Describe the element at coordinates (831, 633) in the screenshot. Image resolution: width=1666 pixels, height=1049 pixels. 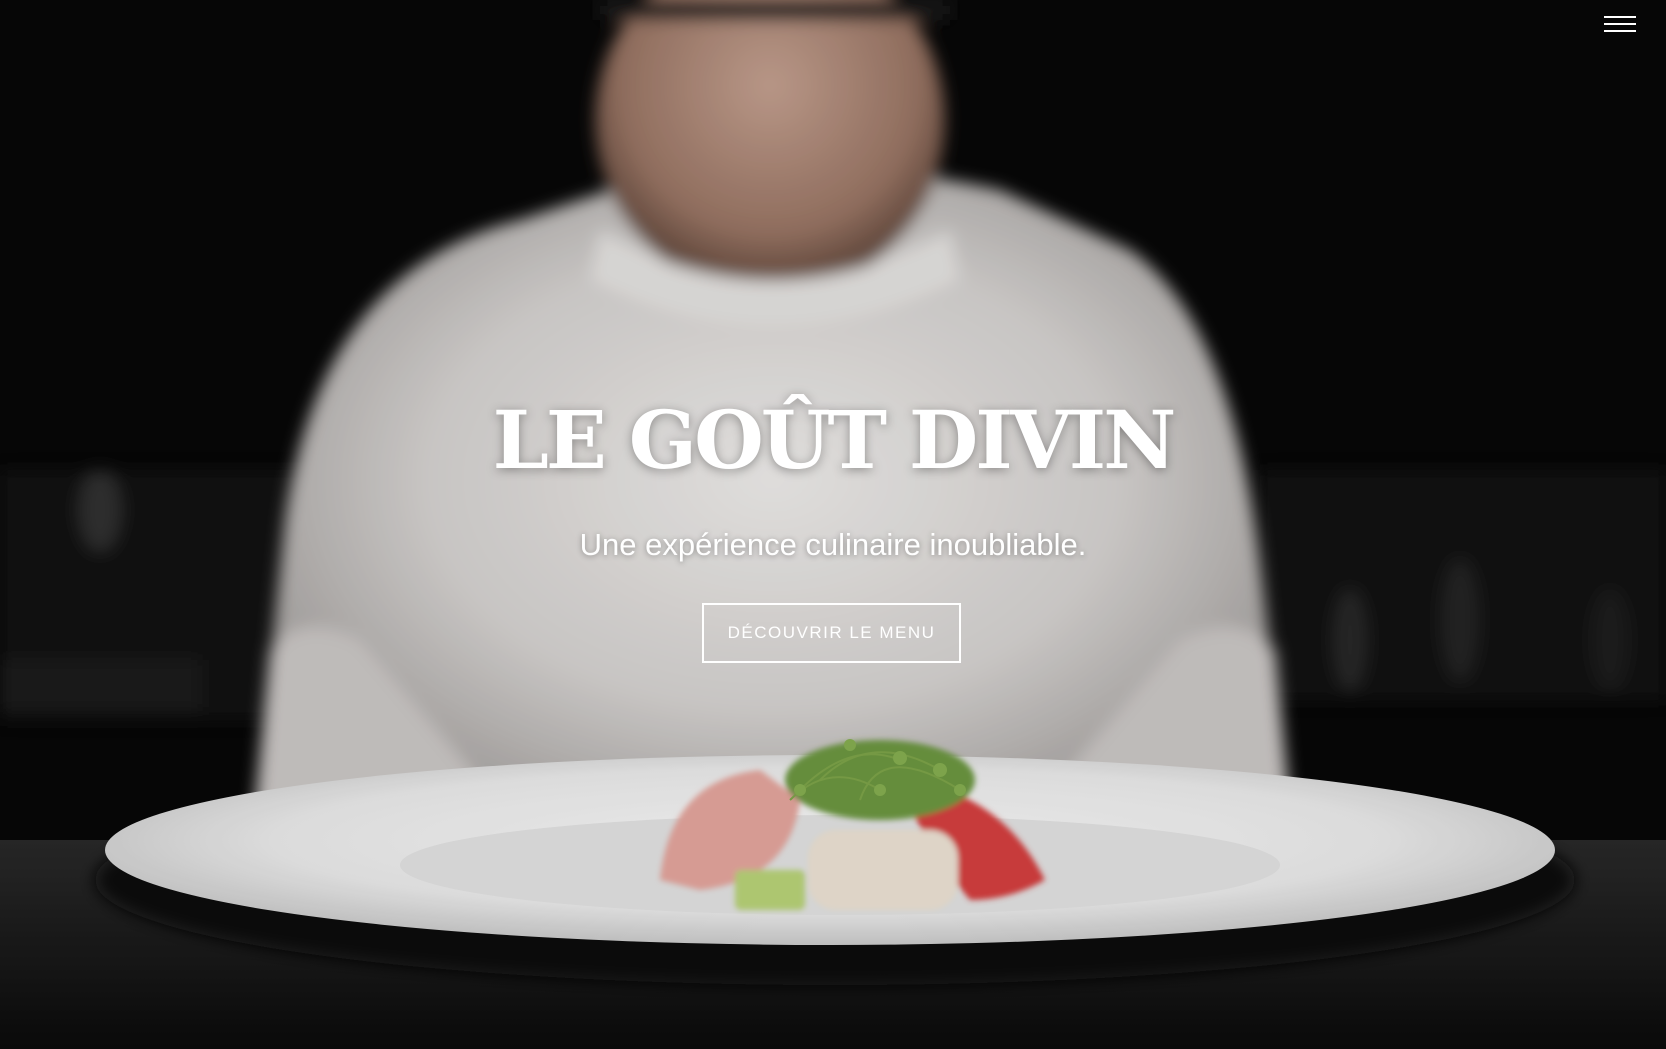
I see `discover-menu-button: DÉCOUVRIR LE MENU` at that location.